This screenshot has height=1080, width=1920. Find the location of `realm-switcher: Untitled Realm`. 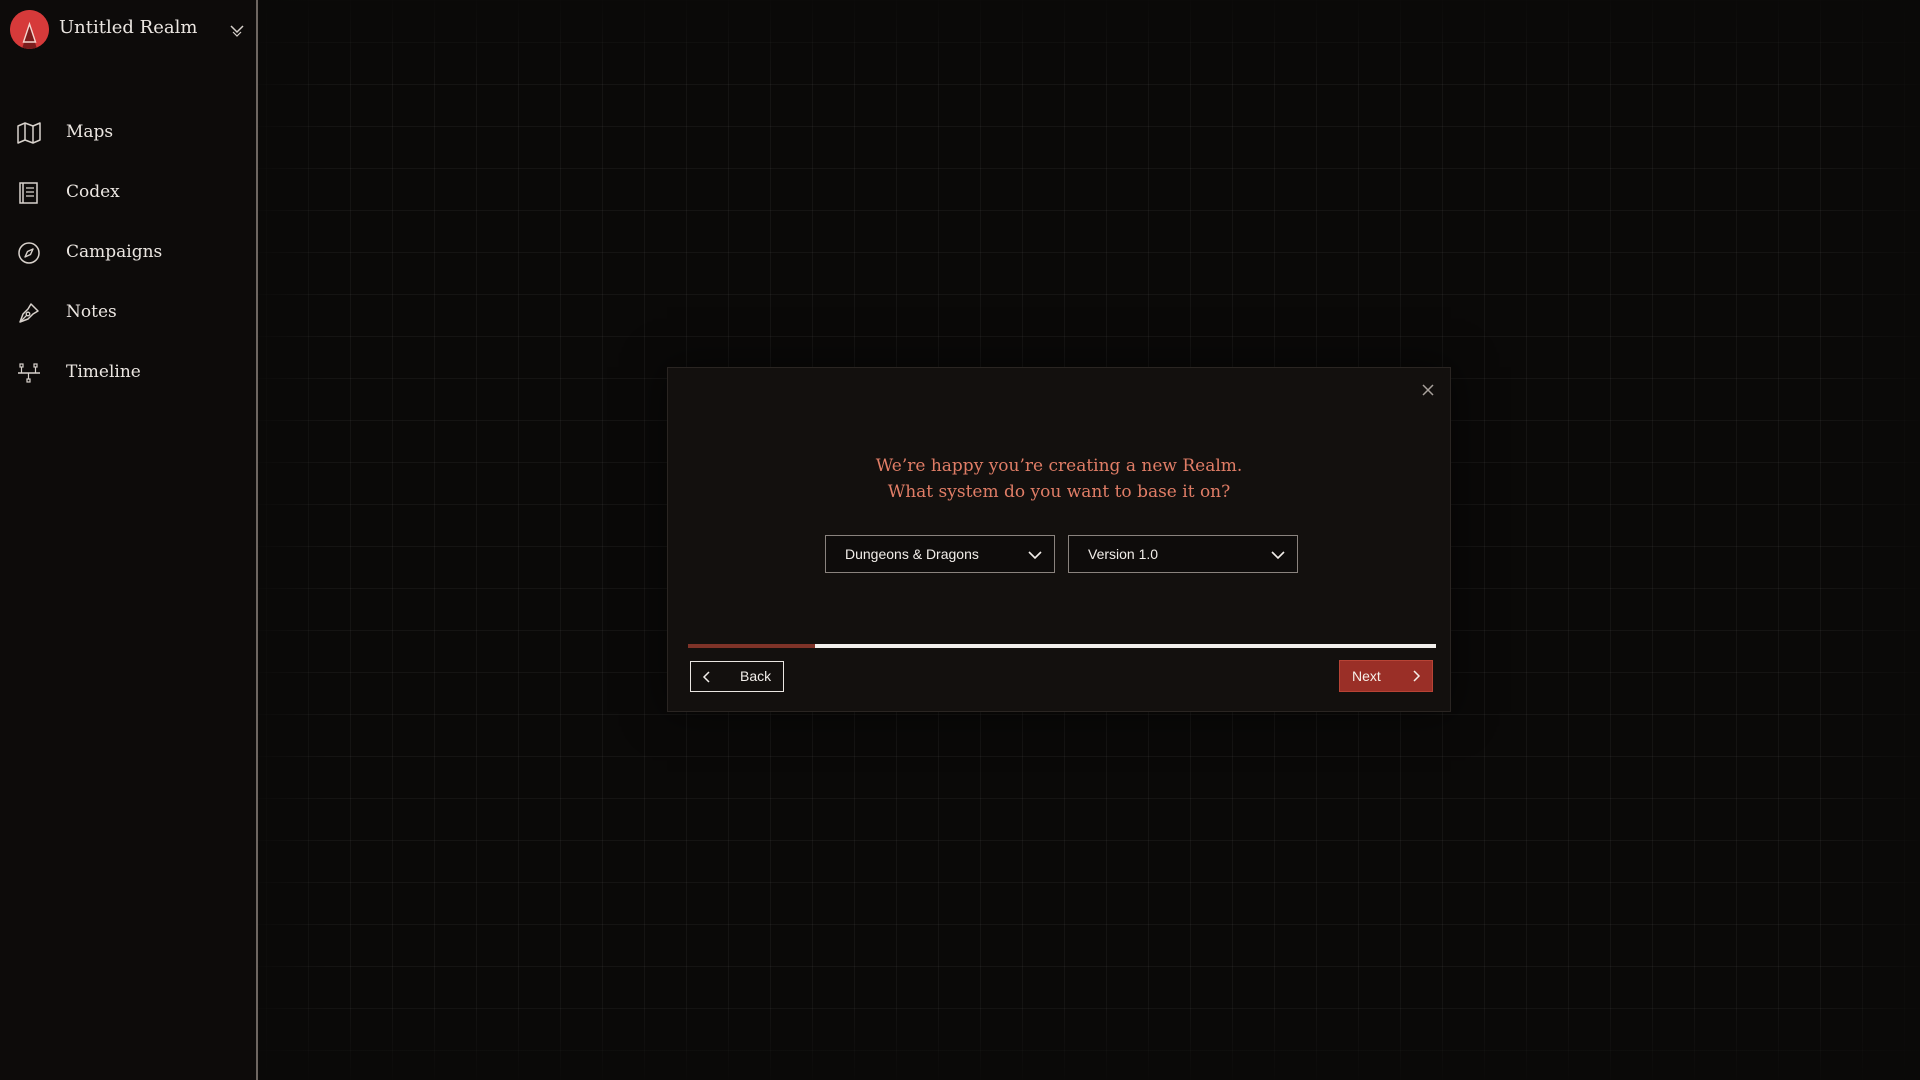

realm-switcher: Untitled Realm is located at coordinates (128, 30).